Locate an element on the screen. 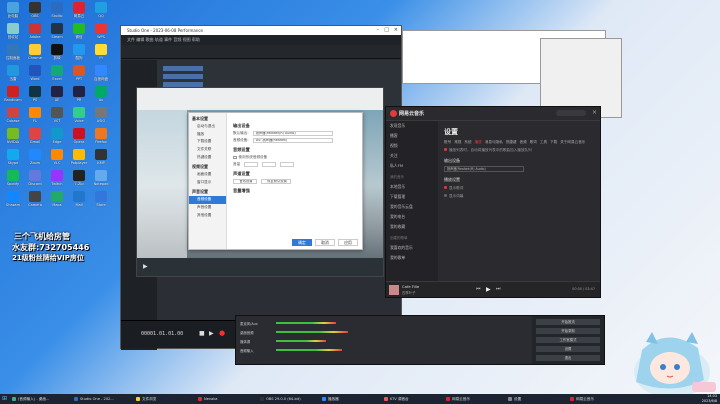 The image size is (720, 404). desktop-icon: KMP is located at coordinates (101, 160).